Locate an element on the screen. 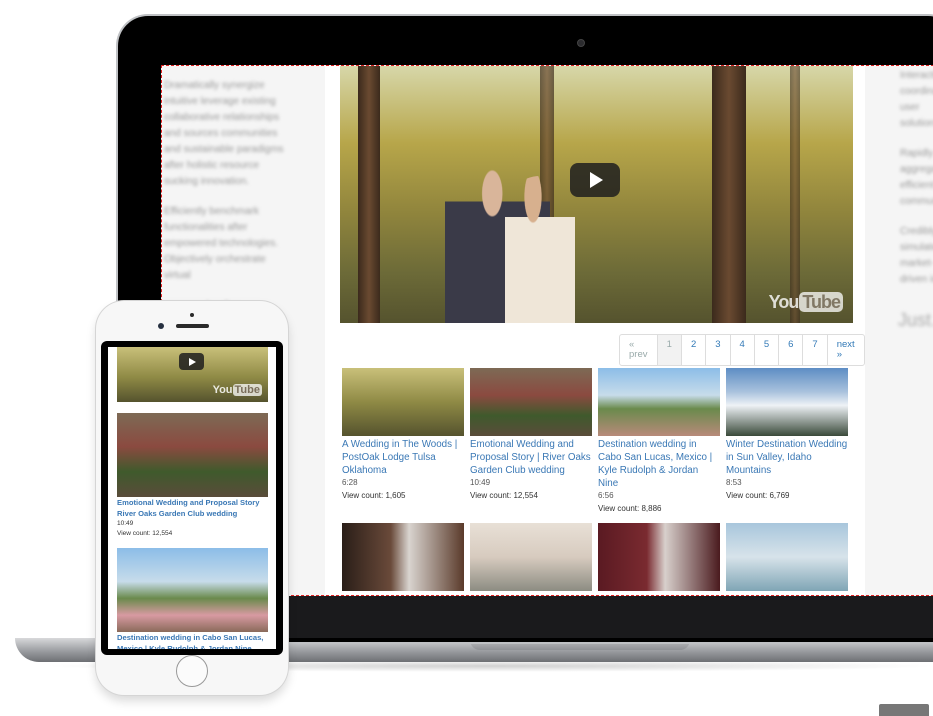  video-duration: 6:28 is located at coordinates (350, 482).